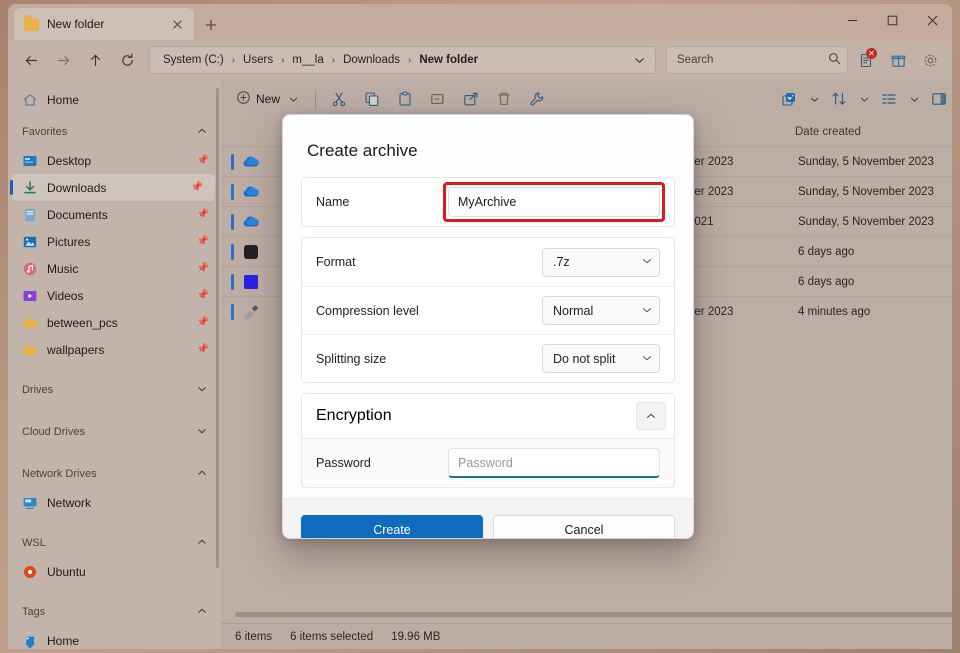  What do you see at coordinates (114, 99) in the screenshot?
I see `sidebar-item-home: Home` at bounding box center [114, 99].